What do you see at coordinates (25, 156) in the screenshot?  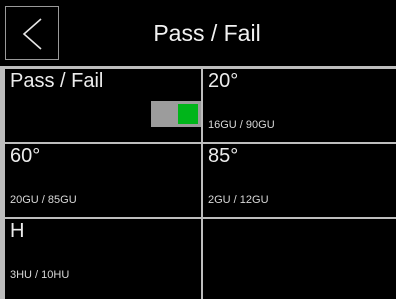 I see `angle-60-label: 60°` at bounding box center [25, 156].